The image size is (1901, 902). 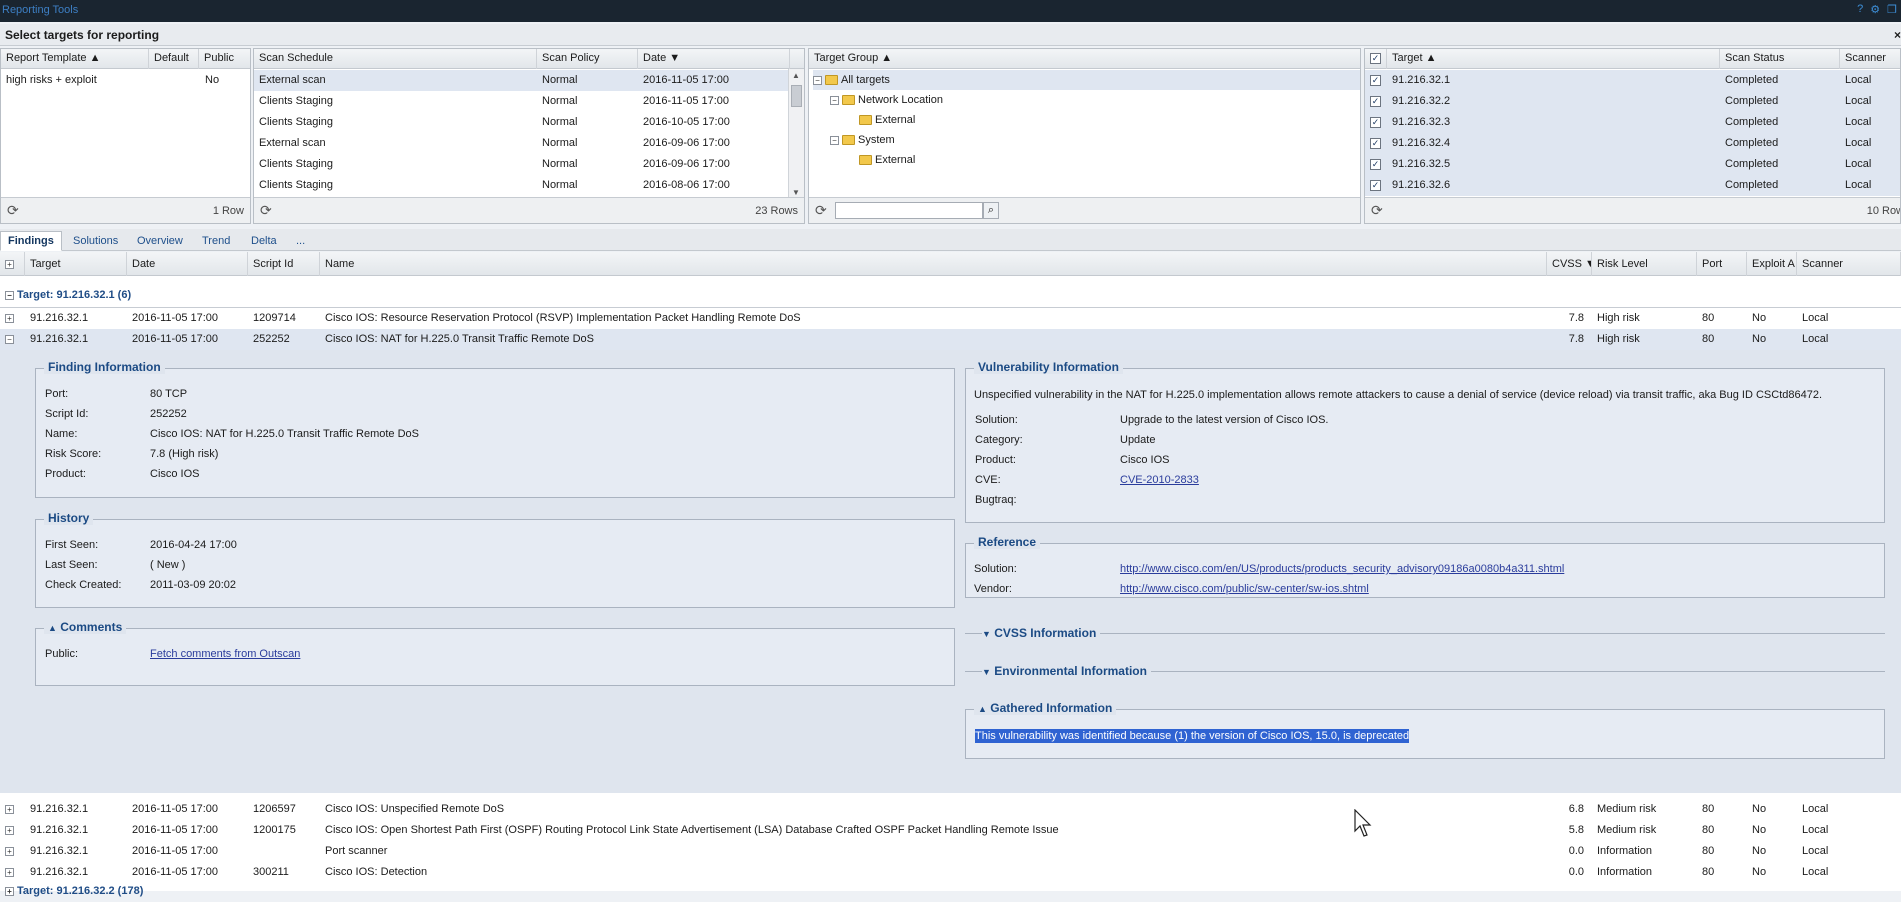 I want to click on group-row-target-2: + Target: 91.216.32.2 (178), so click(x=950, y=891).